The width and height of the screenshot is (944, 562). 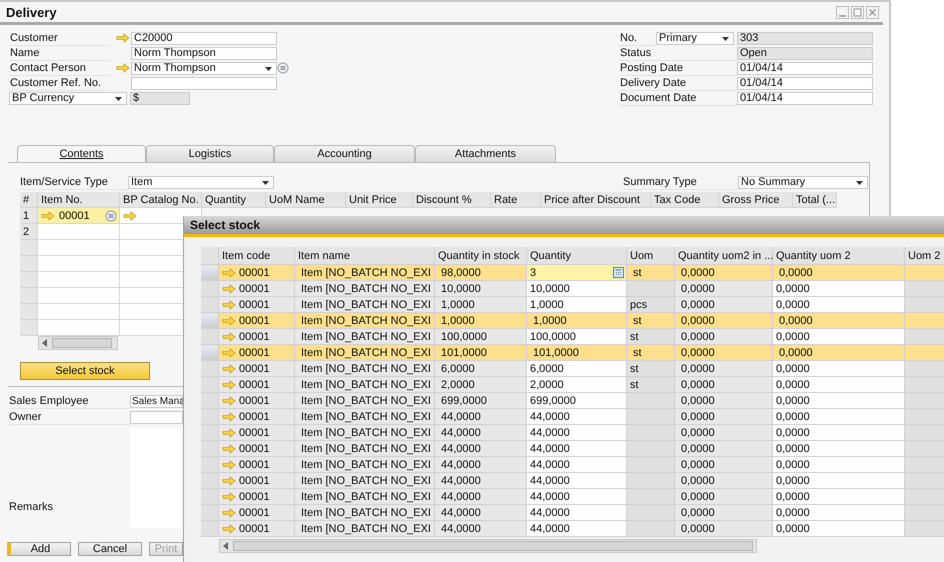 I want to click on column-header: Discount %, so click(x=452, y=200).